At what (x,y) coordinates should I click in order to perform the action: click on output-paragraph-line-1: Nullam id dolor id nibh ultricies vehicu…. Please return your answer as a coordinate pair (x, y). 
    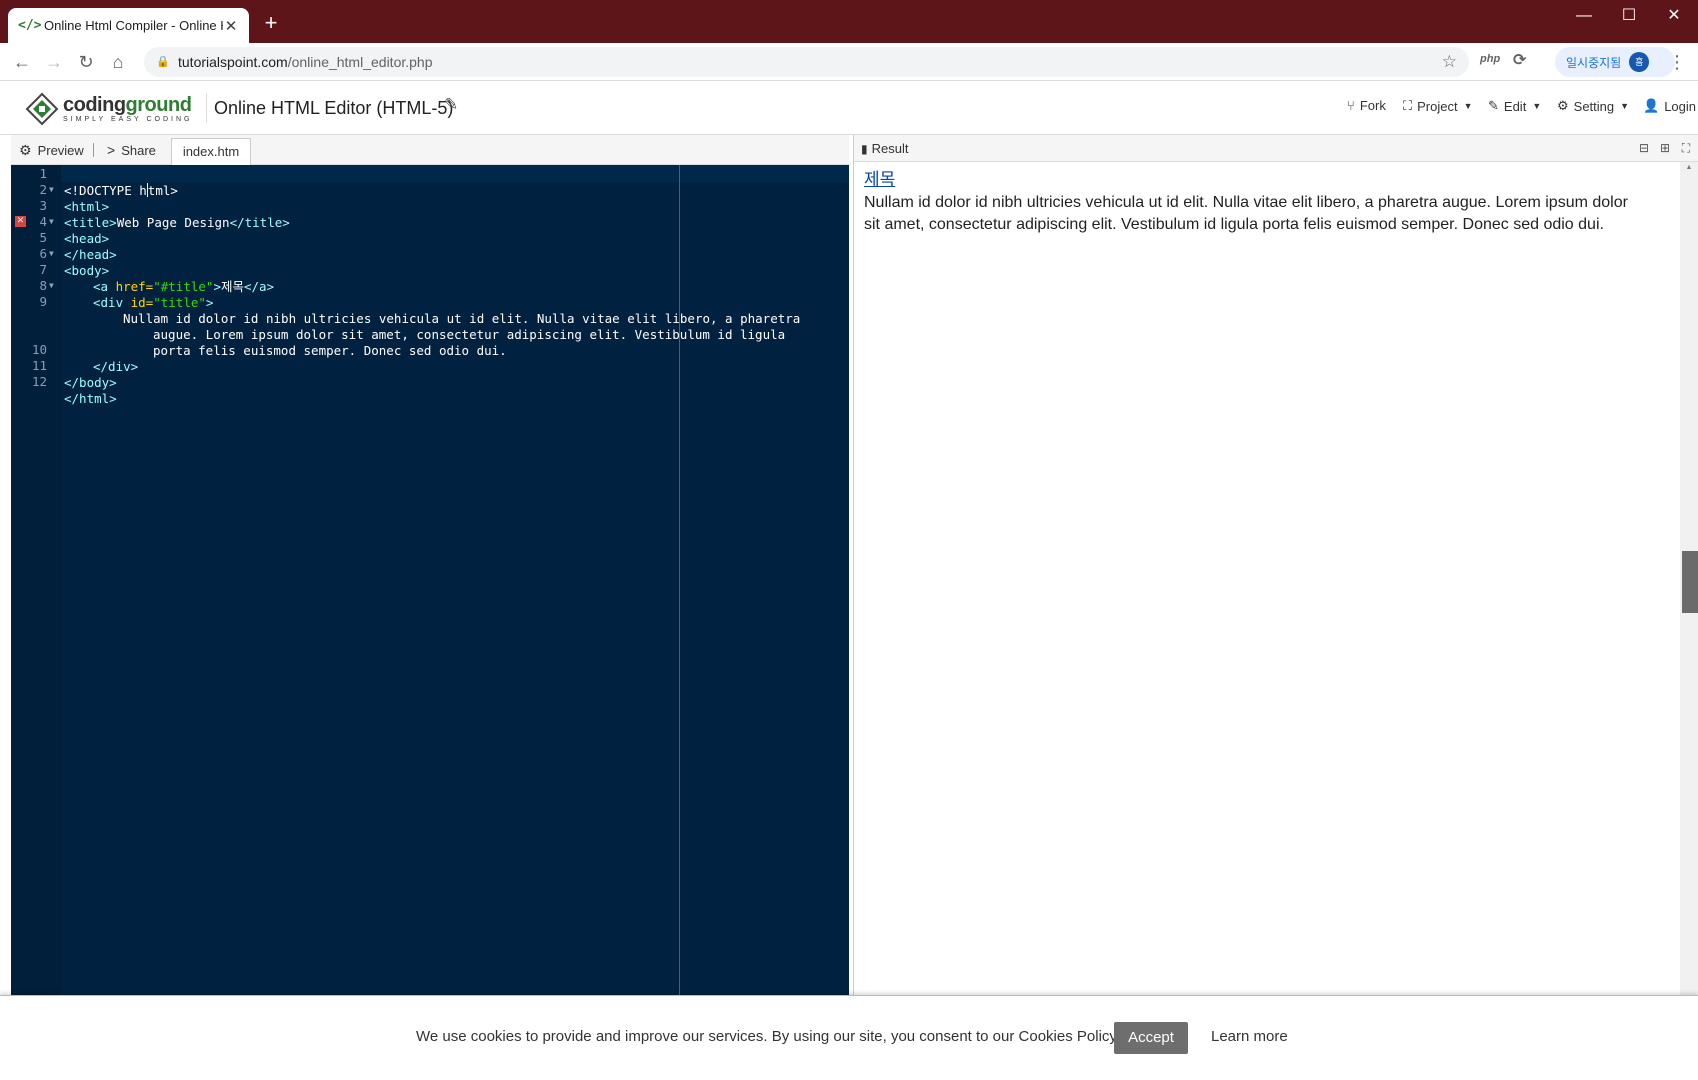
    Looking at the image, I should click on (1246, 202).